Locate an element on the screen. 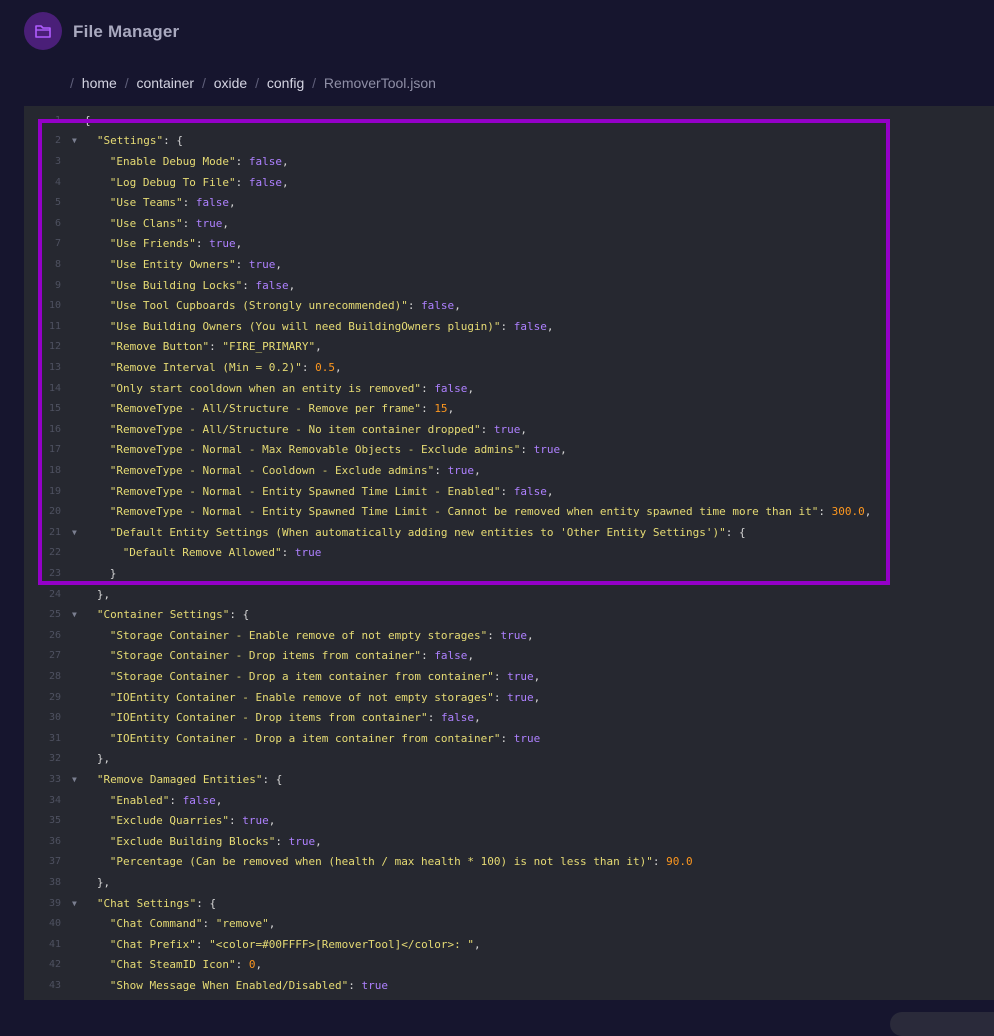 The width and height of the screenshot is (994, 1036). code-line: 1{ is located at coordinates (509, 120).